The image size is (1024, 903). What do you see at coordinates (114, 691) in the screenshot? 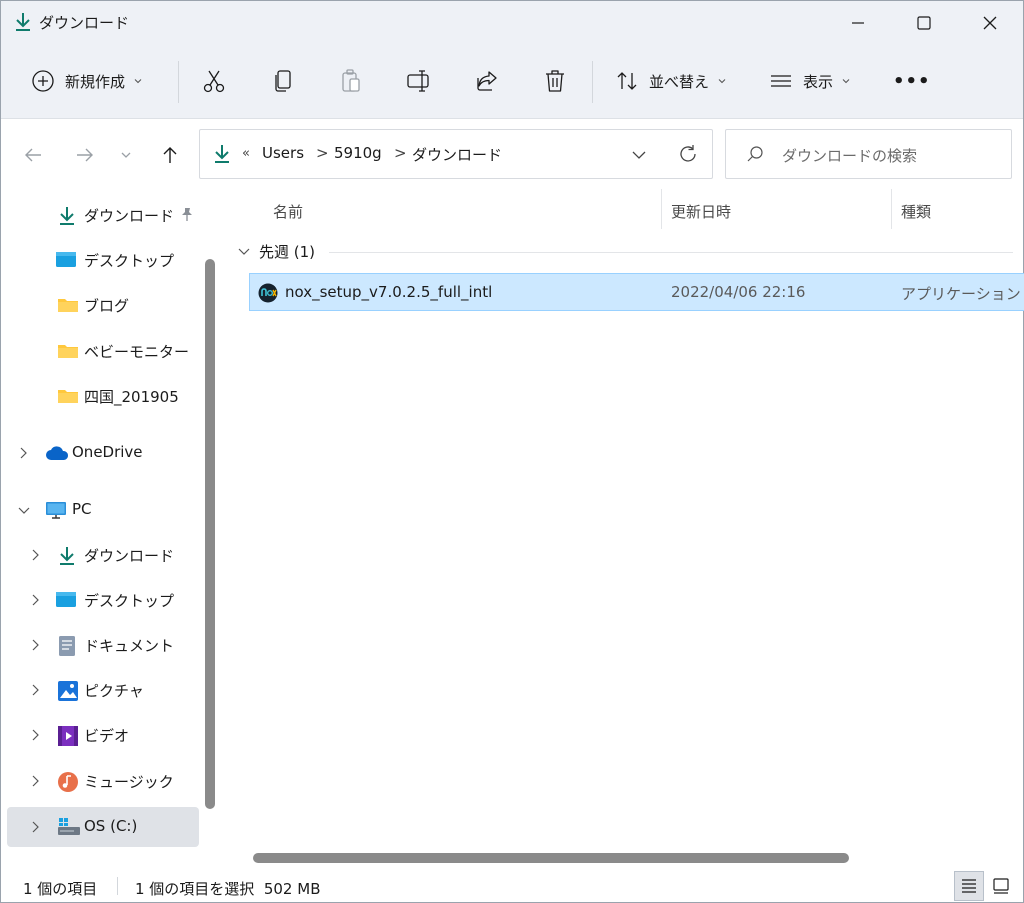
I see `sidebar-item-label: ピクチャ` at bounding box center [114, 691].